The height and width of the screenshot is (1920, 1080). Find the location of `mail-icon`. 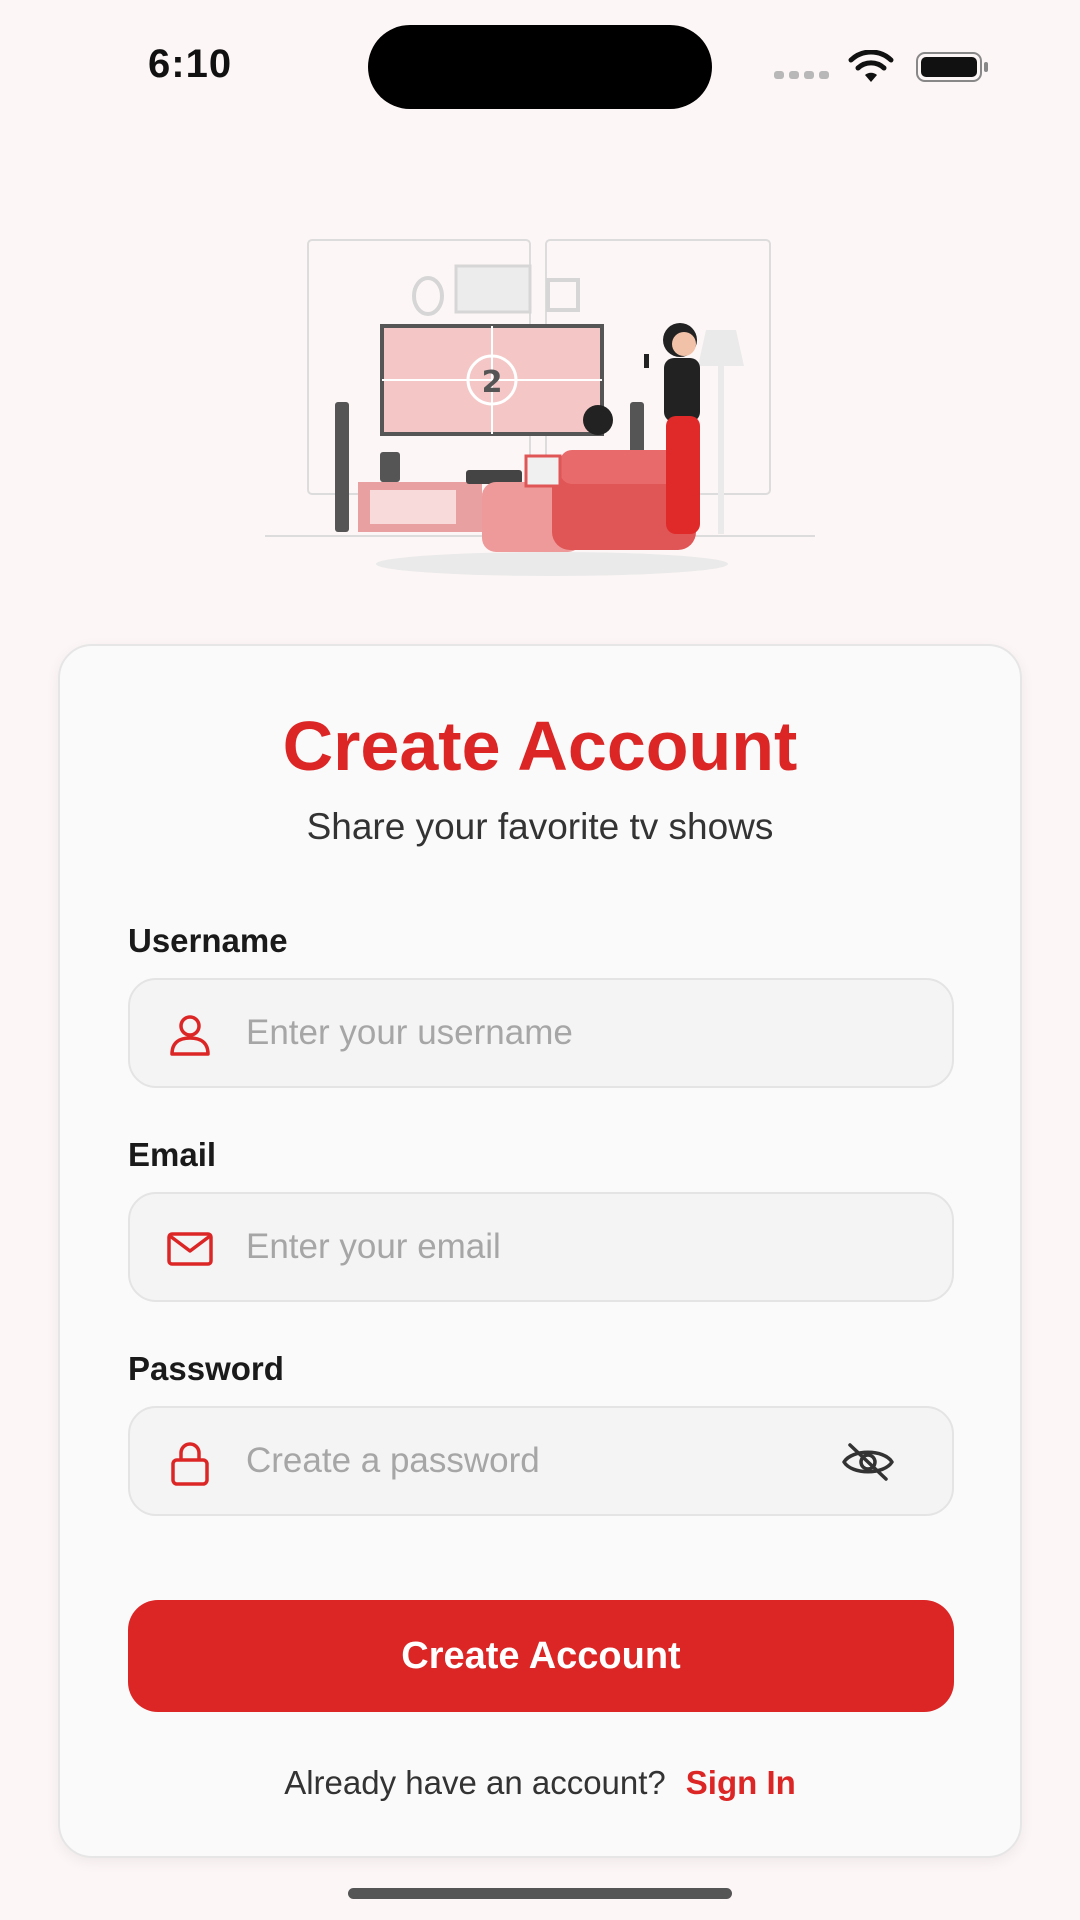

mail-icon is located at coordinates (190, 1249).